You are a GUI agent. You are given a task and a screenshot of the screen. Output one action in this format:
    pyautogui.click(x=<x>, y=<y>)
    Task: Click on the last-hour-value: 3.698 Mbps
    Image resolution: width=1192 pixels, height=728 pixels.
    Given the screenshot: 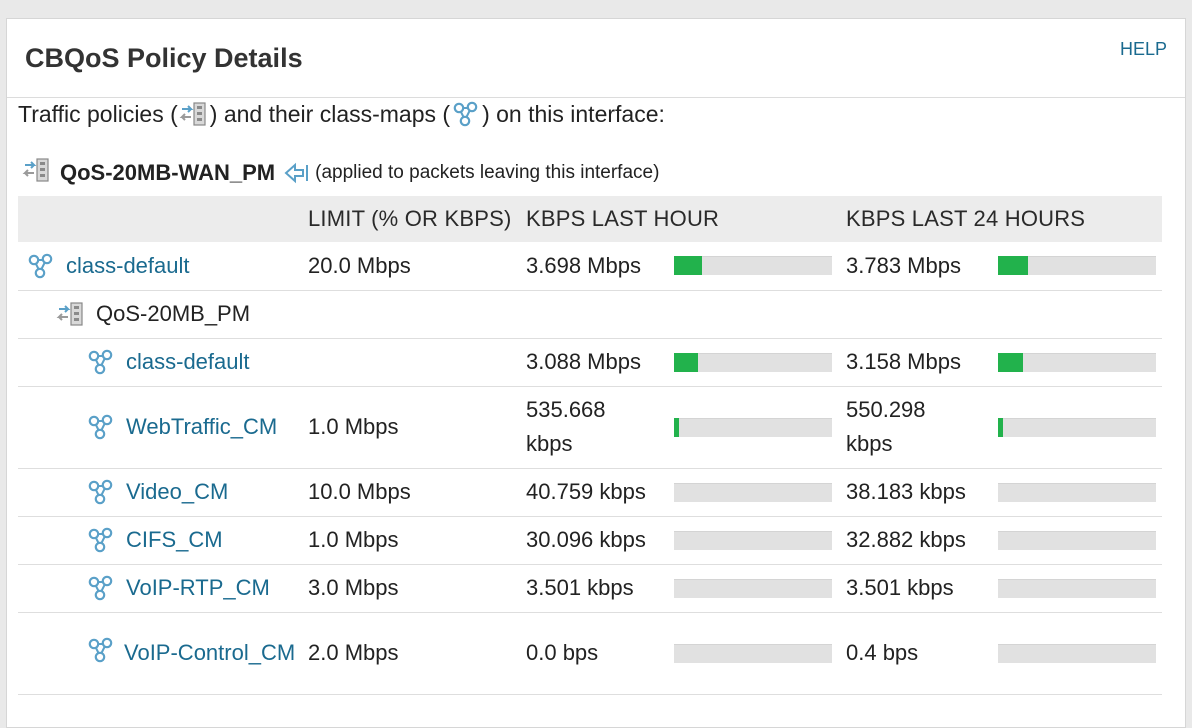 What is the action you would take?
    pyautogui.click(x=583, y=265)
    